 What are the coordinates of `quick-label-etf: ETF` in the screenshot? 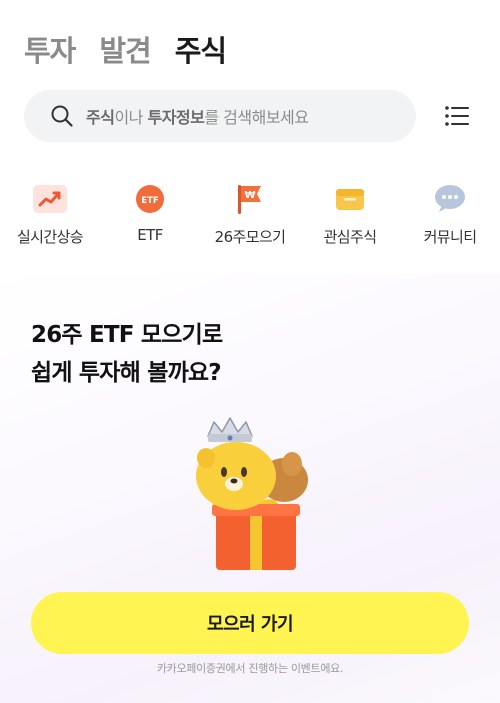 It's located at (150, 235).